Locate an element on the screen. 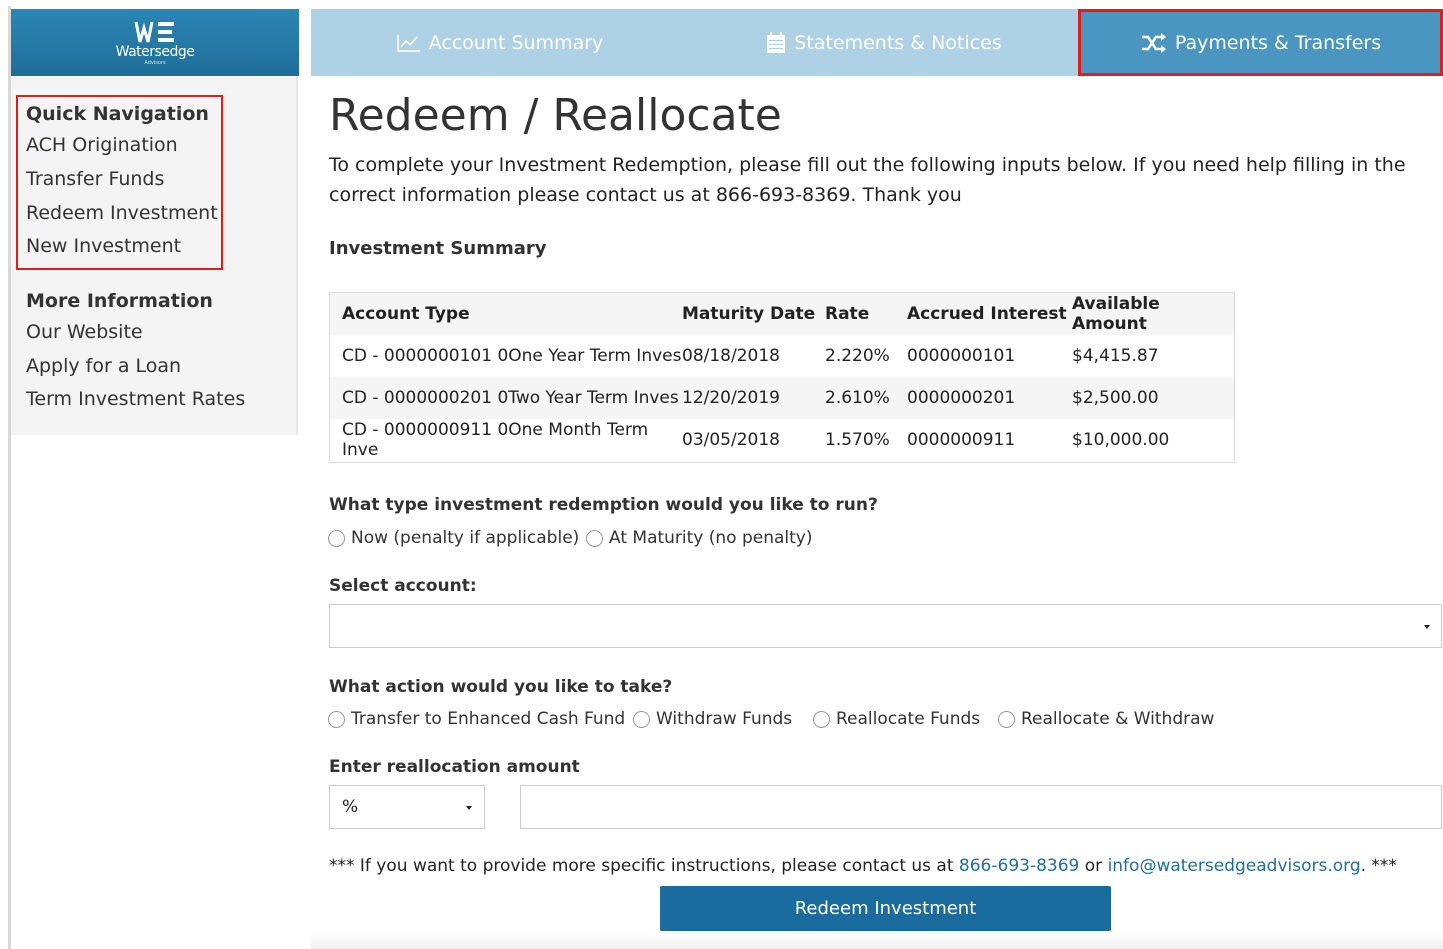 Image resolution: width=1443 pixels, height=949 pixels. account-type-cell: CD - 0000000101 0One Year Term Inves is located at coordinates (512, 356).